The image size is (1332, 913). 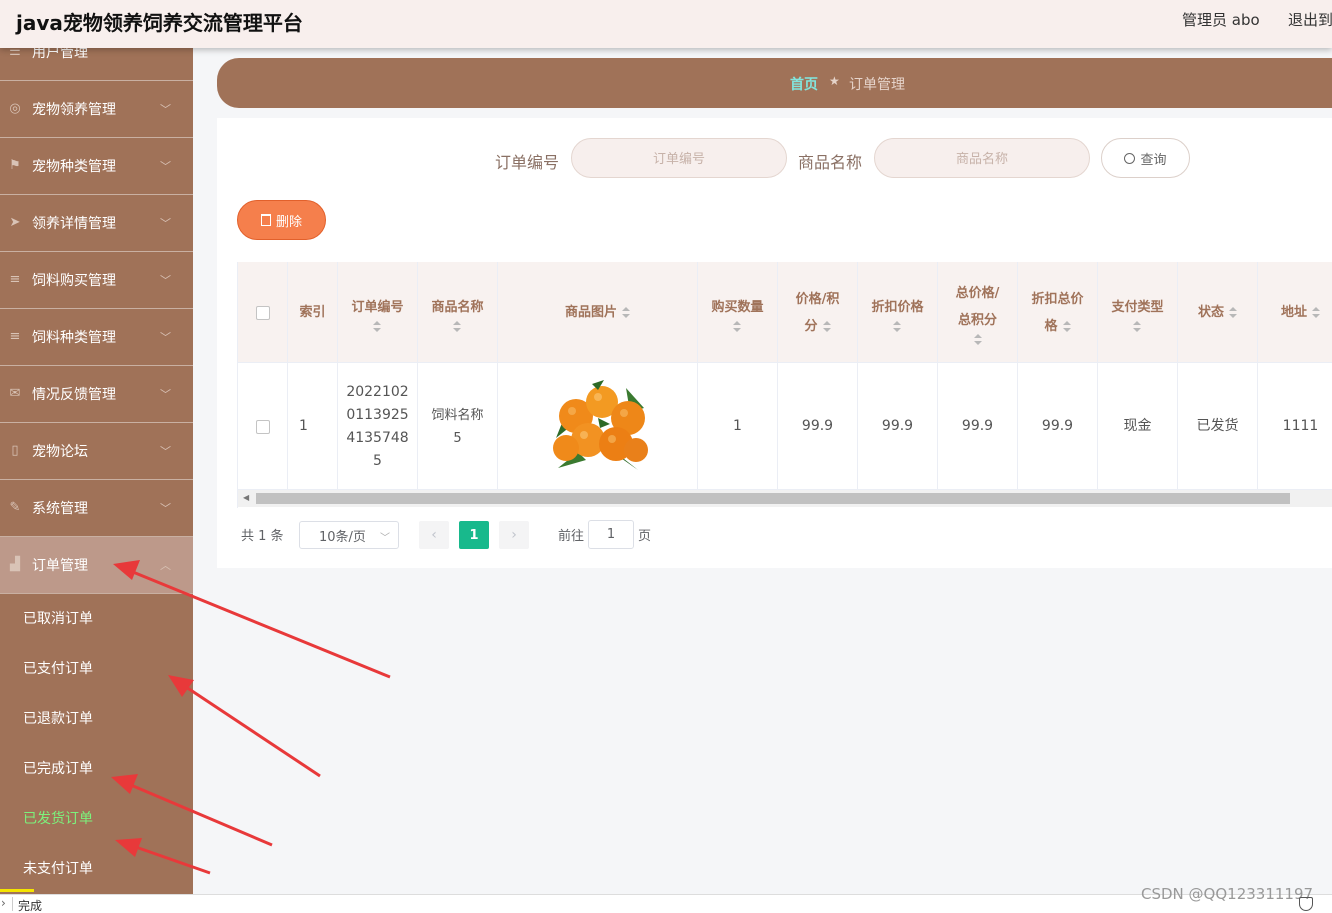 I want to click on current-user: 管理员 abo, so click(x=1221, y=20).